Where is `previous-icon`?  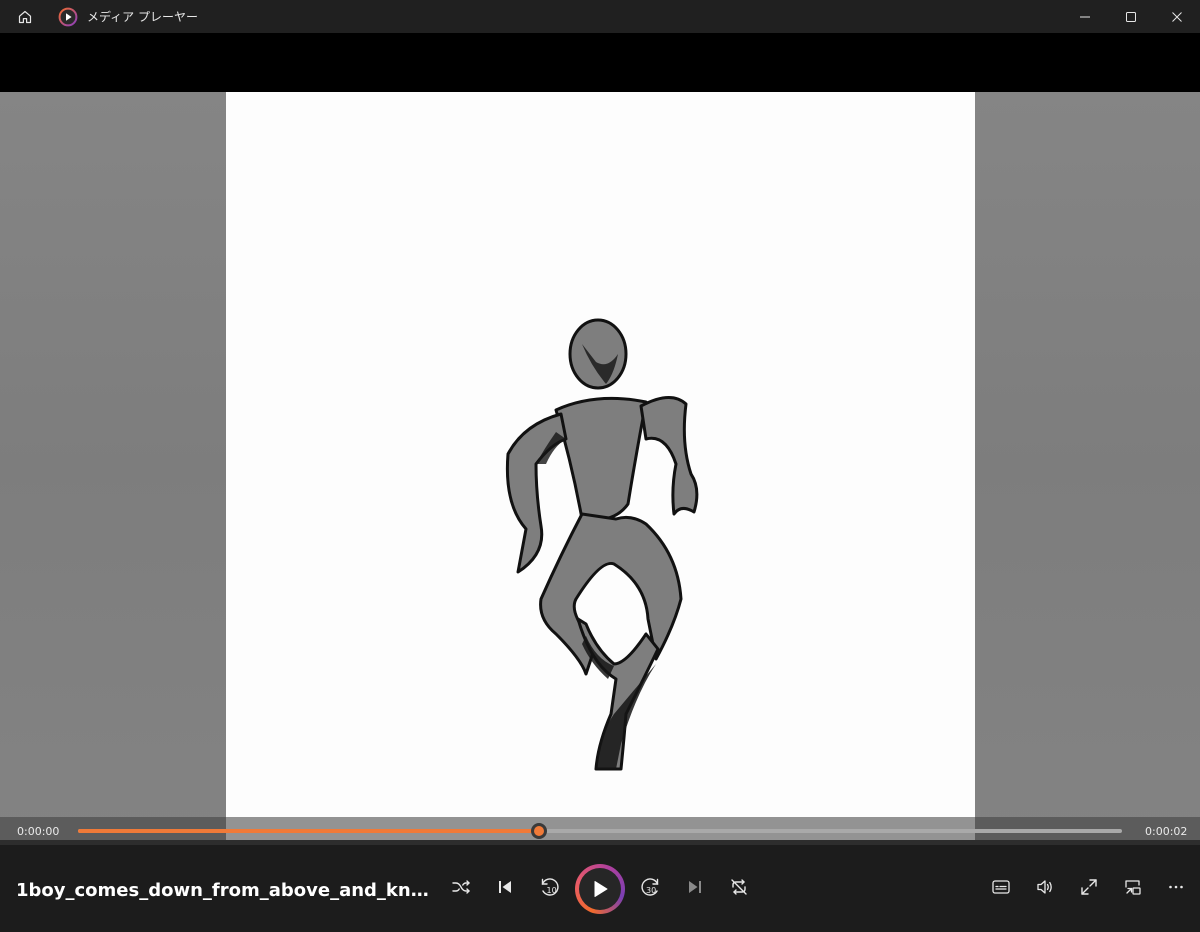
previous-icon is located at coordinates (505, 887).